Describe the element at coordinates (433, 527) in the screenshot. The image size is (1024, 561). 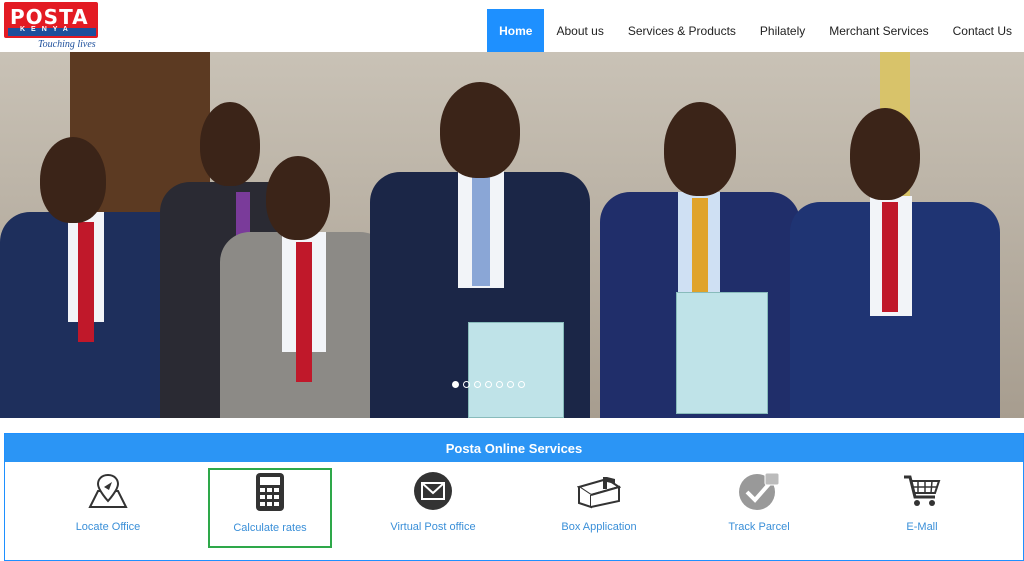
I see `service-label: Virtual Post office` at that location.